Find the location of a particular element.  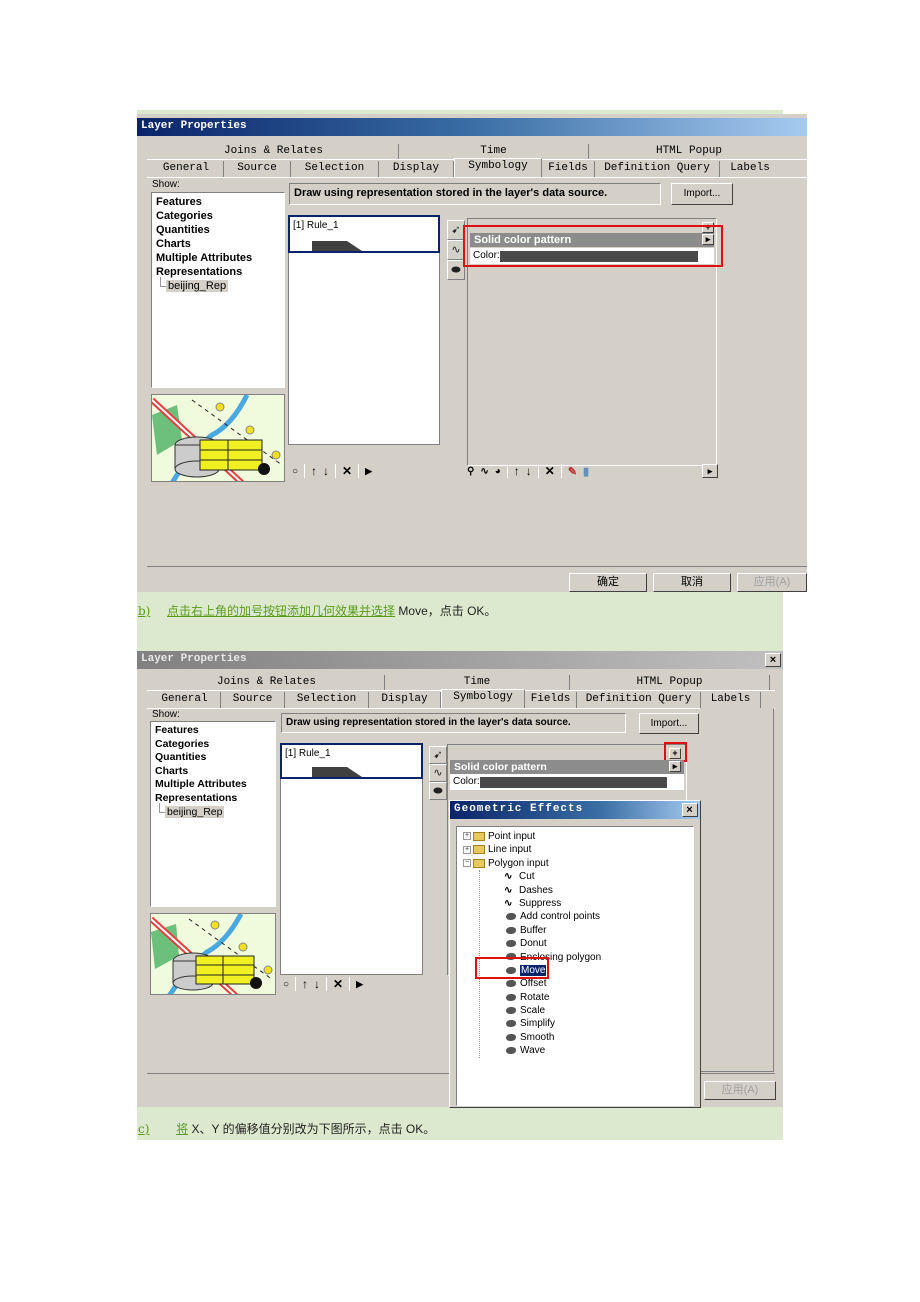

tree-item-buffer: Buffer is located at coordinates (598, 930).